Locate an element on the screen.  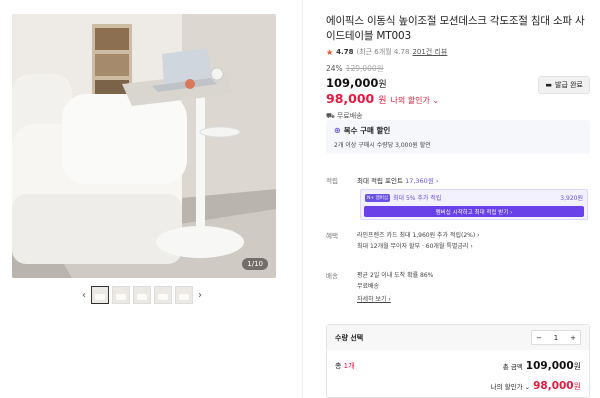
membership-amount: 3,920원 is located at coordinates (571, 198).